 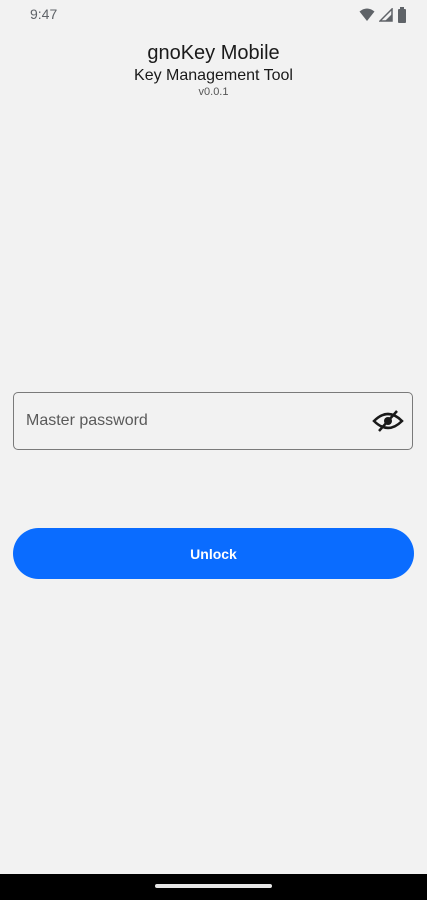 I want to click on app-subtitle: Key Management Tool, so click(x=213, y=75).